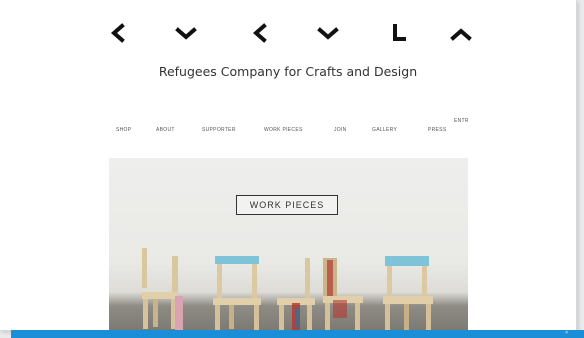  Describe the element at coordinates (340, 130) in the screenshot. I see `nav-item-join: JOIN` at that location.